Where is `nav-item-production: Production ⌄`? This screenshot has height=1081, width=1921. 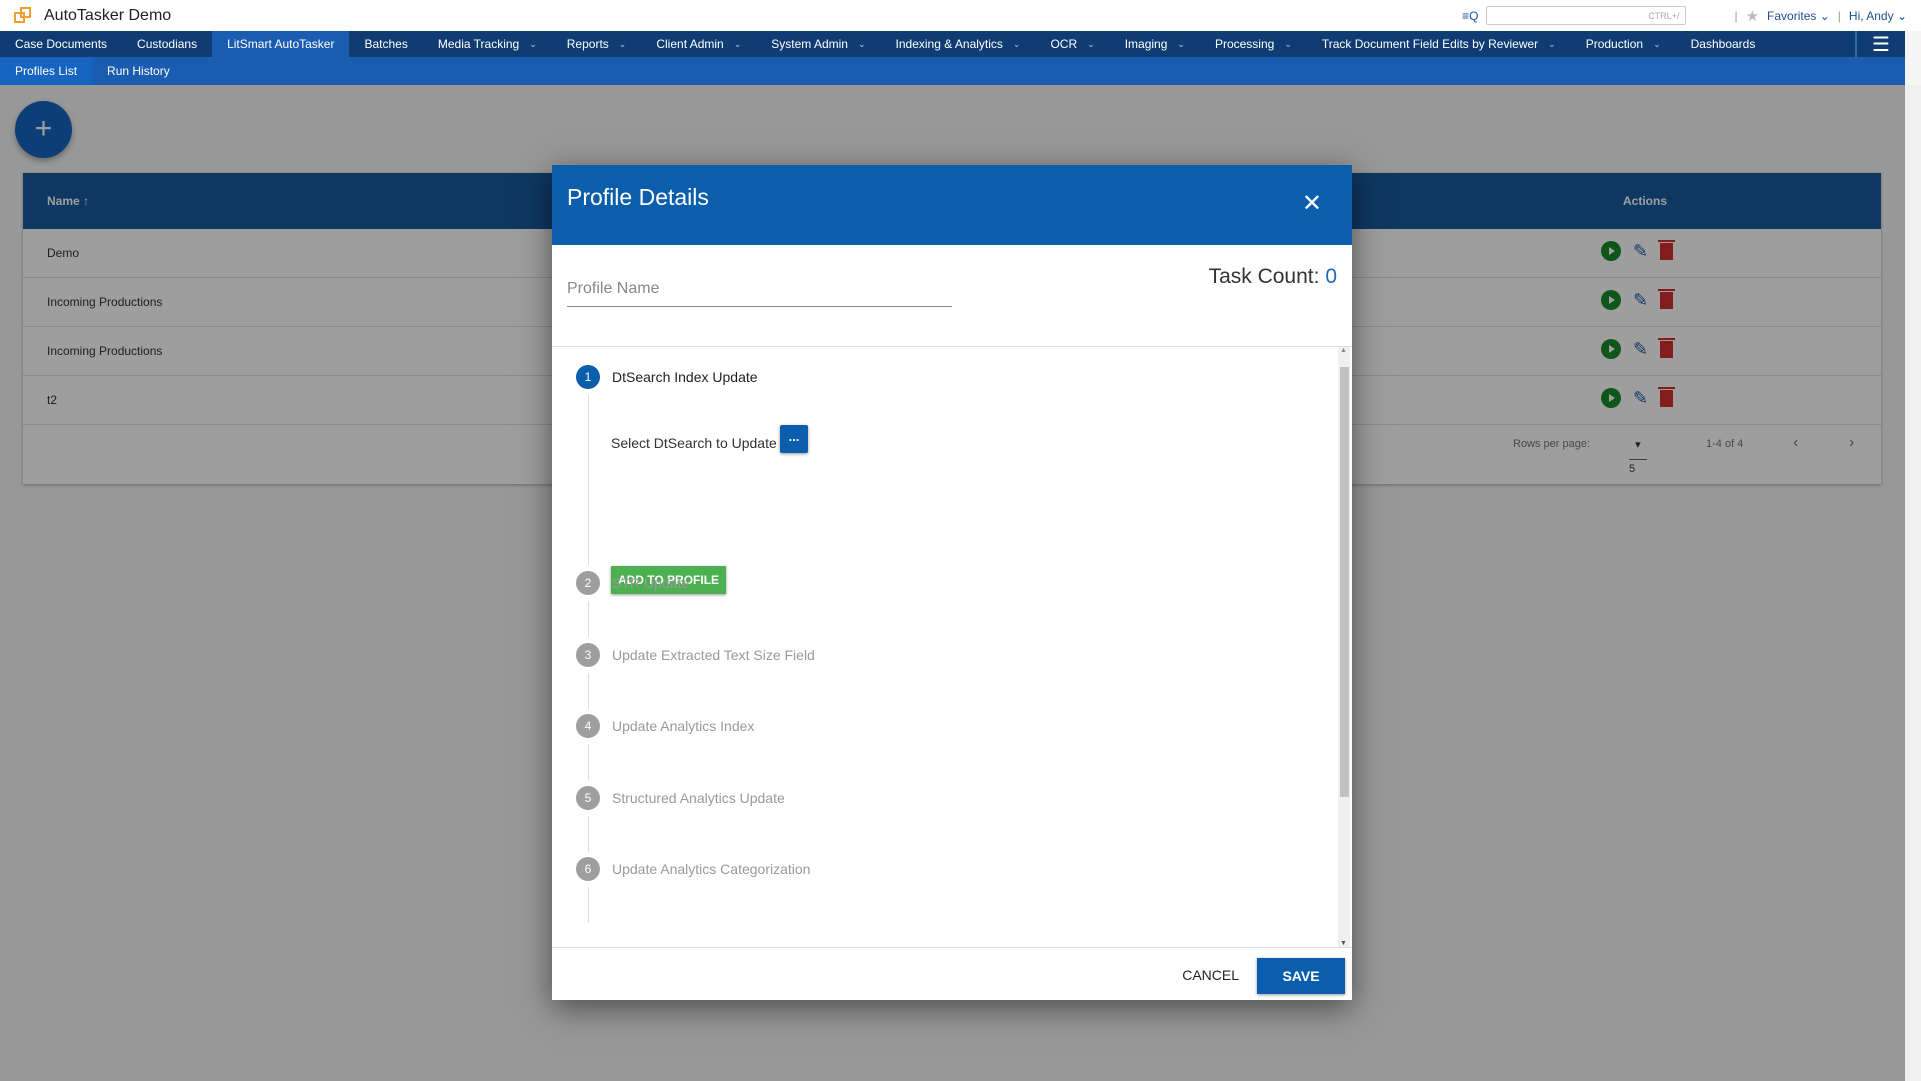
nav-item-production: Production ⌄ is located at coordinates (1623, 44).